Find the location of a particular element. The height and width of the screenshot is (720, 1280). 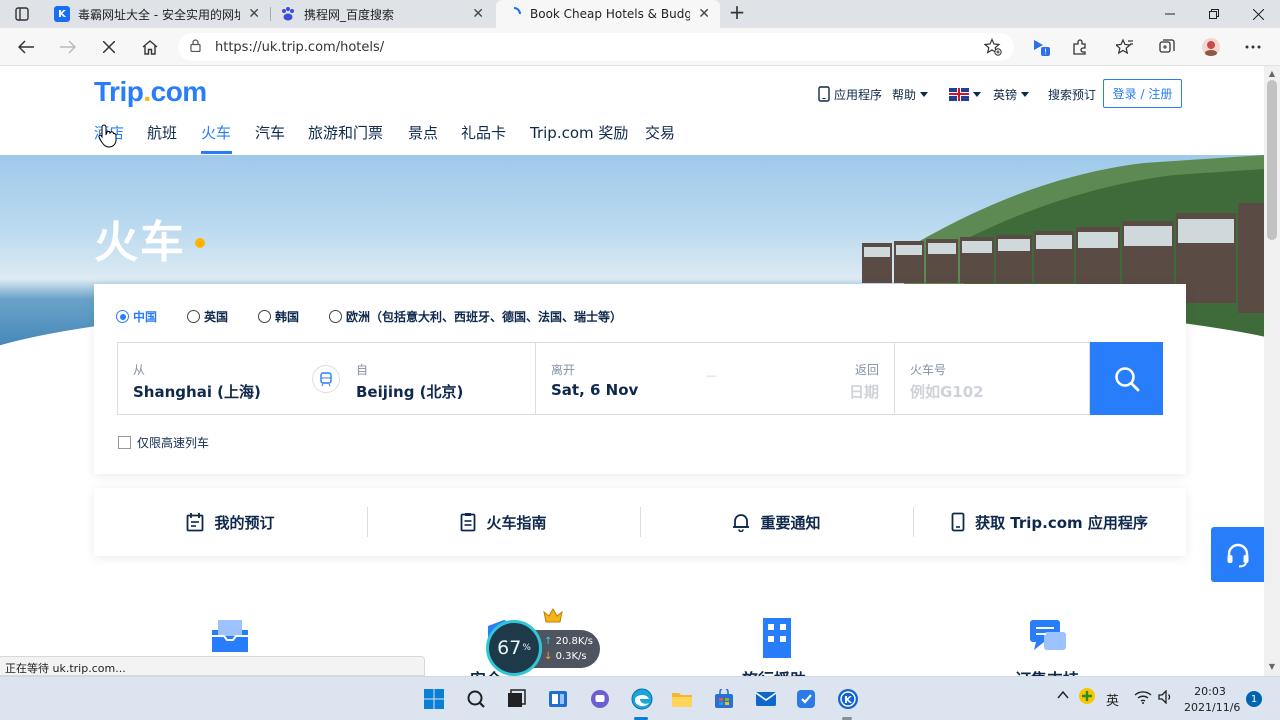

nav-item-trains: 火车 is located at coordinates (216, 138).